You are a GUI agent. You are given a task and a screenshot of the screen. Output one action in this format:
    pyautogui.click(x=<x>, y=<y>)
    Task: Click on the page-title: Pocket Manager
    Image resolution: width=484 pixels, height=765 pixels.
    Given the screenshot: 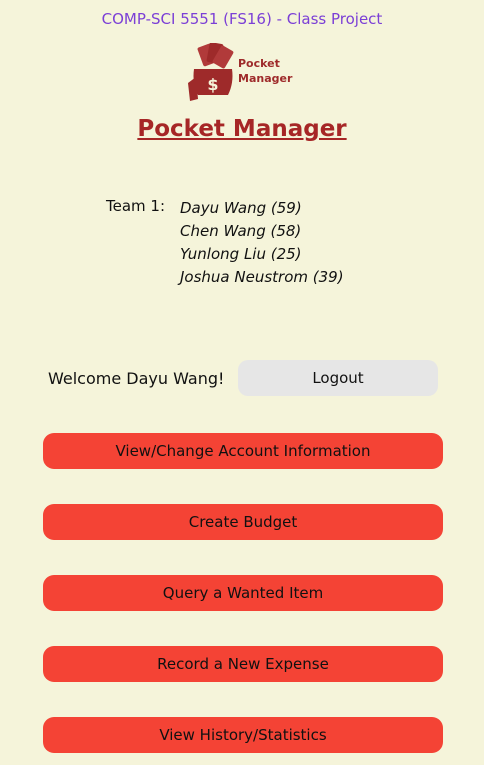 What is the action you would take?
    pyautogui.click(x=242, y=129)
    